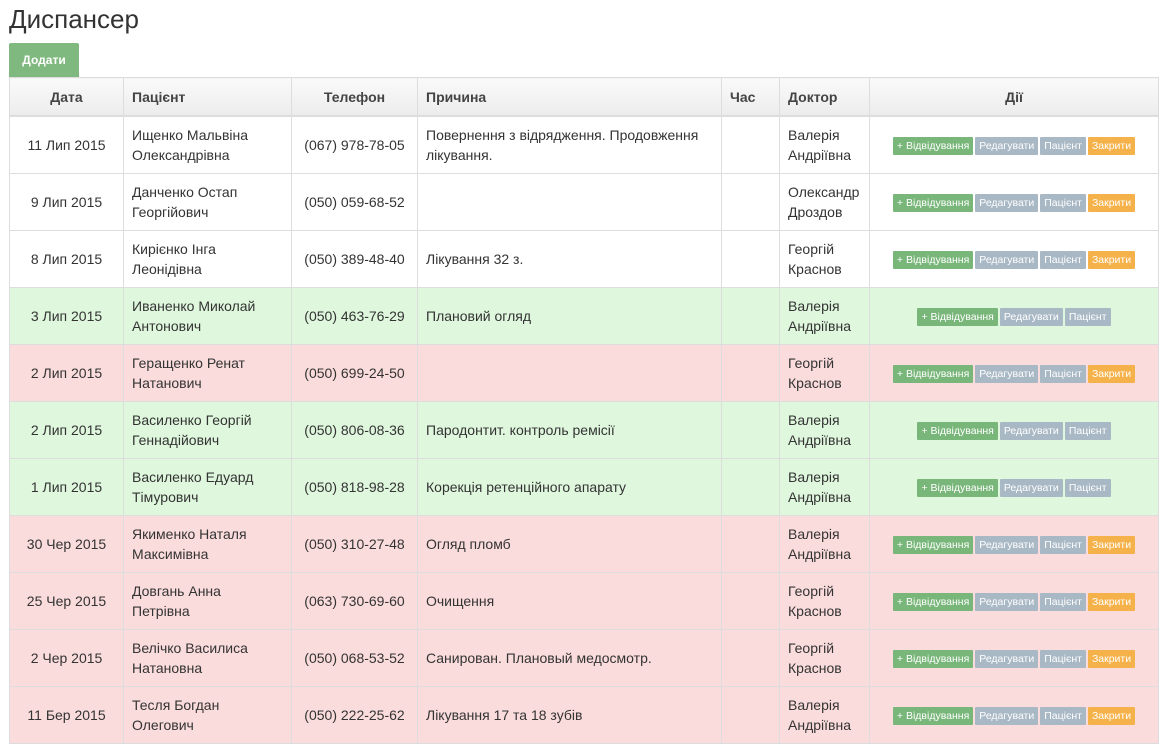 This screenshot has width=1167, height=745. I want to click on column-header-patient: Пацієнт, so click(207, 97).